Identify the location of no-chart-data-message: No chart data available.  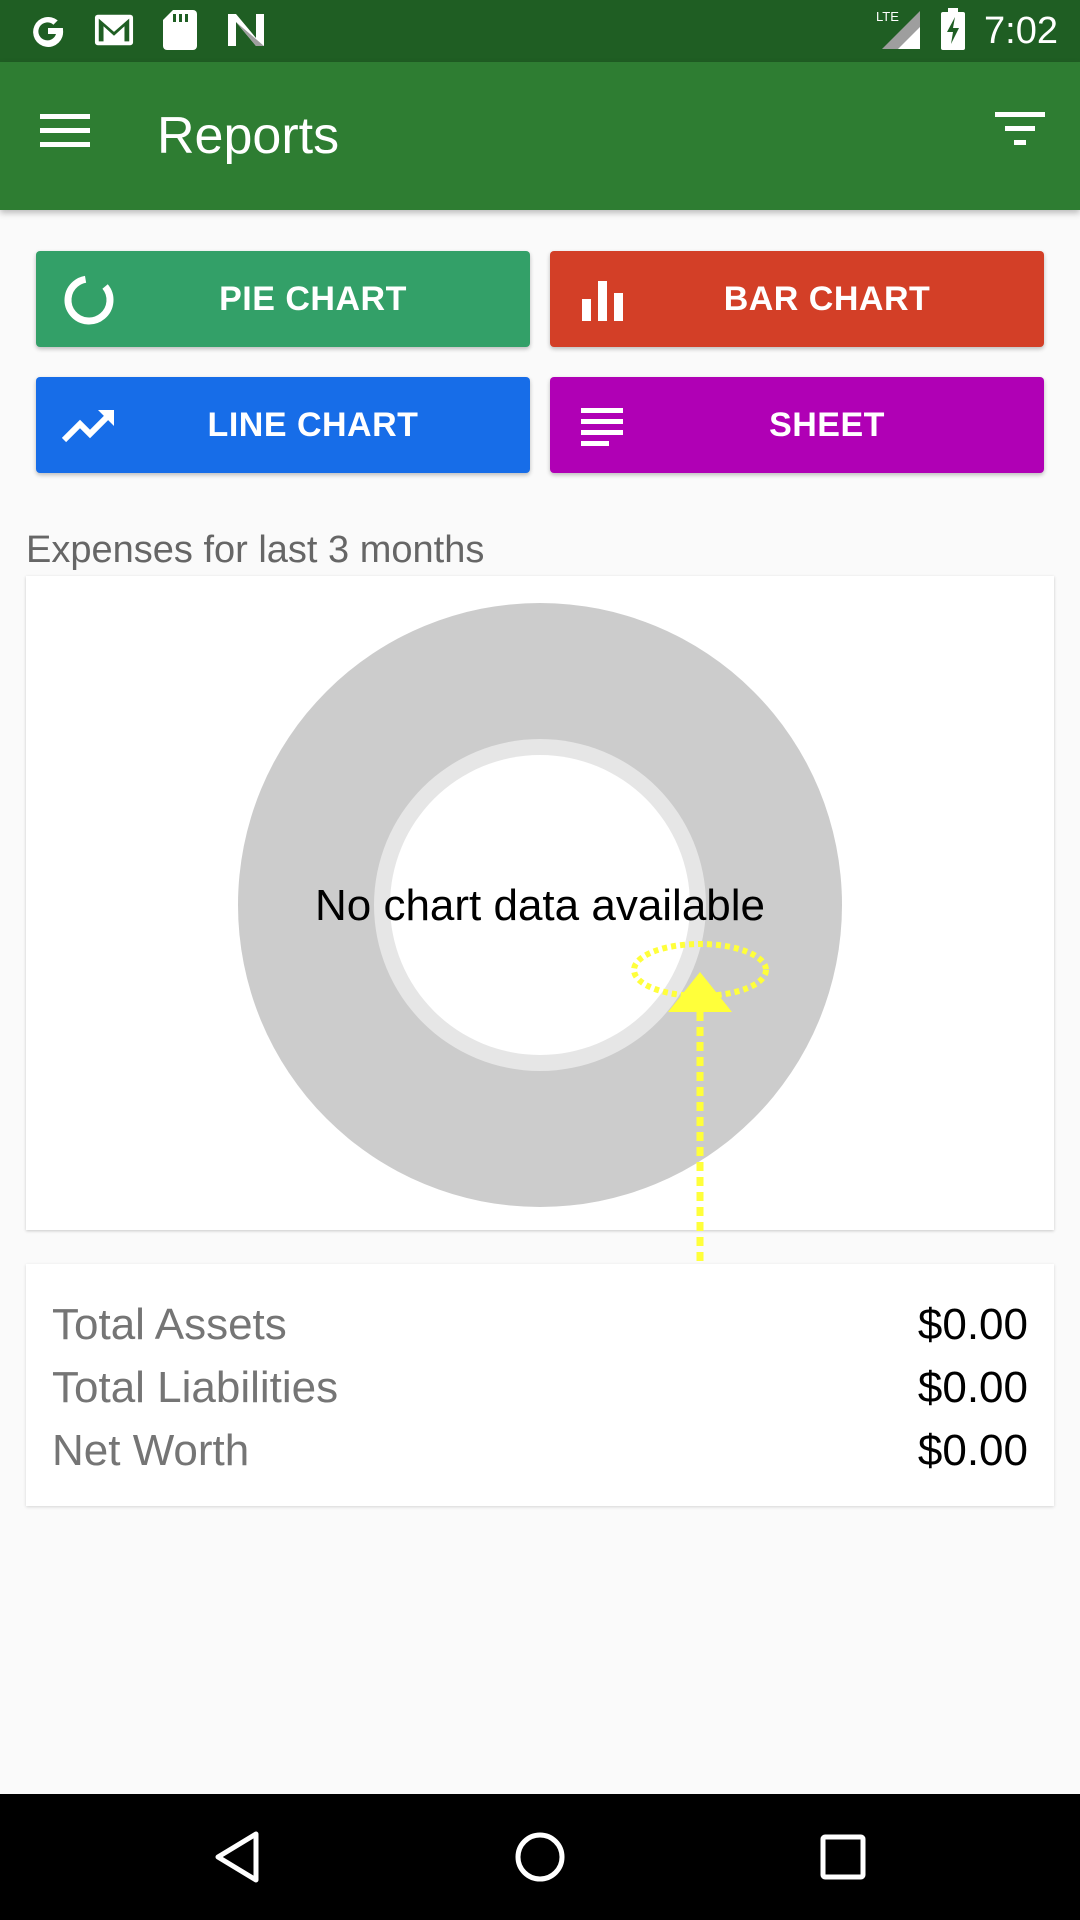
(540, 905).